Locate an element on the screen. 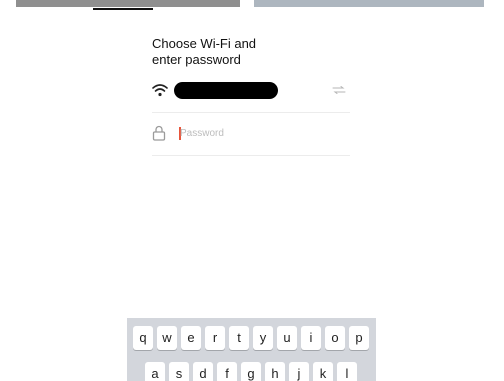  key-d: d is located at coordinates (203, 371).